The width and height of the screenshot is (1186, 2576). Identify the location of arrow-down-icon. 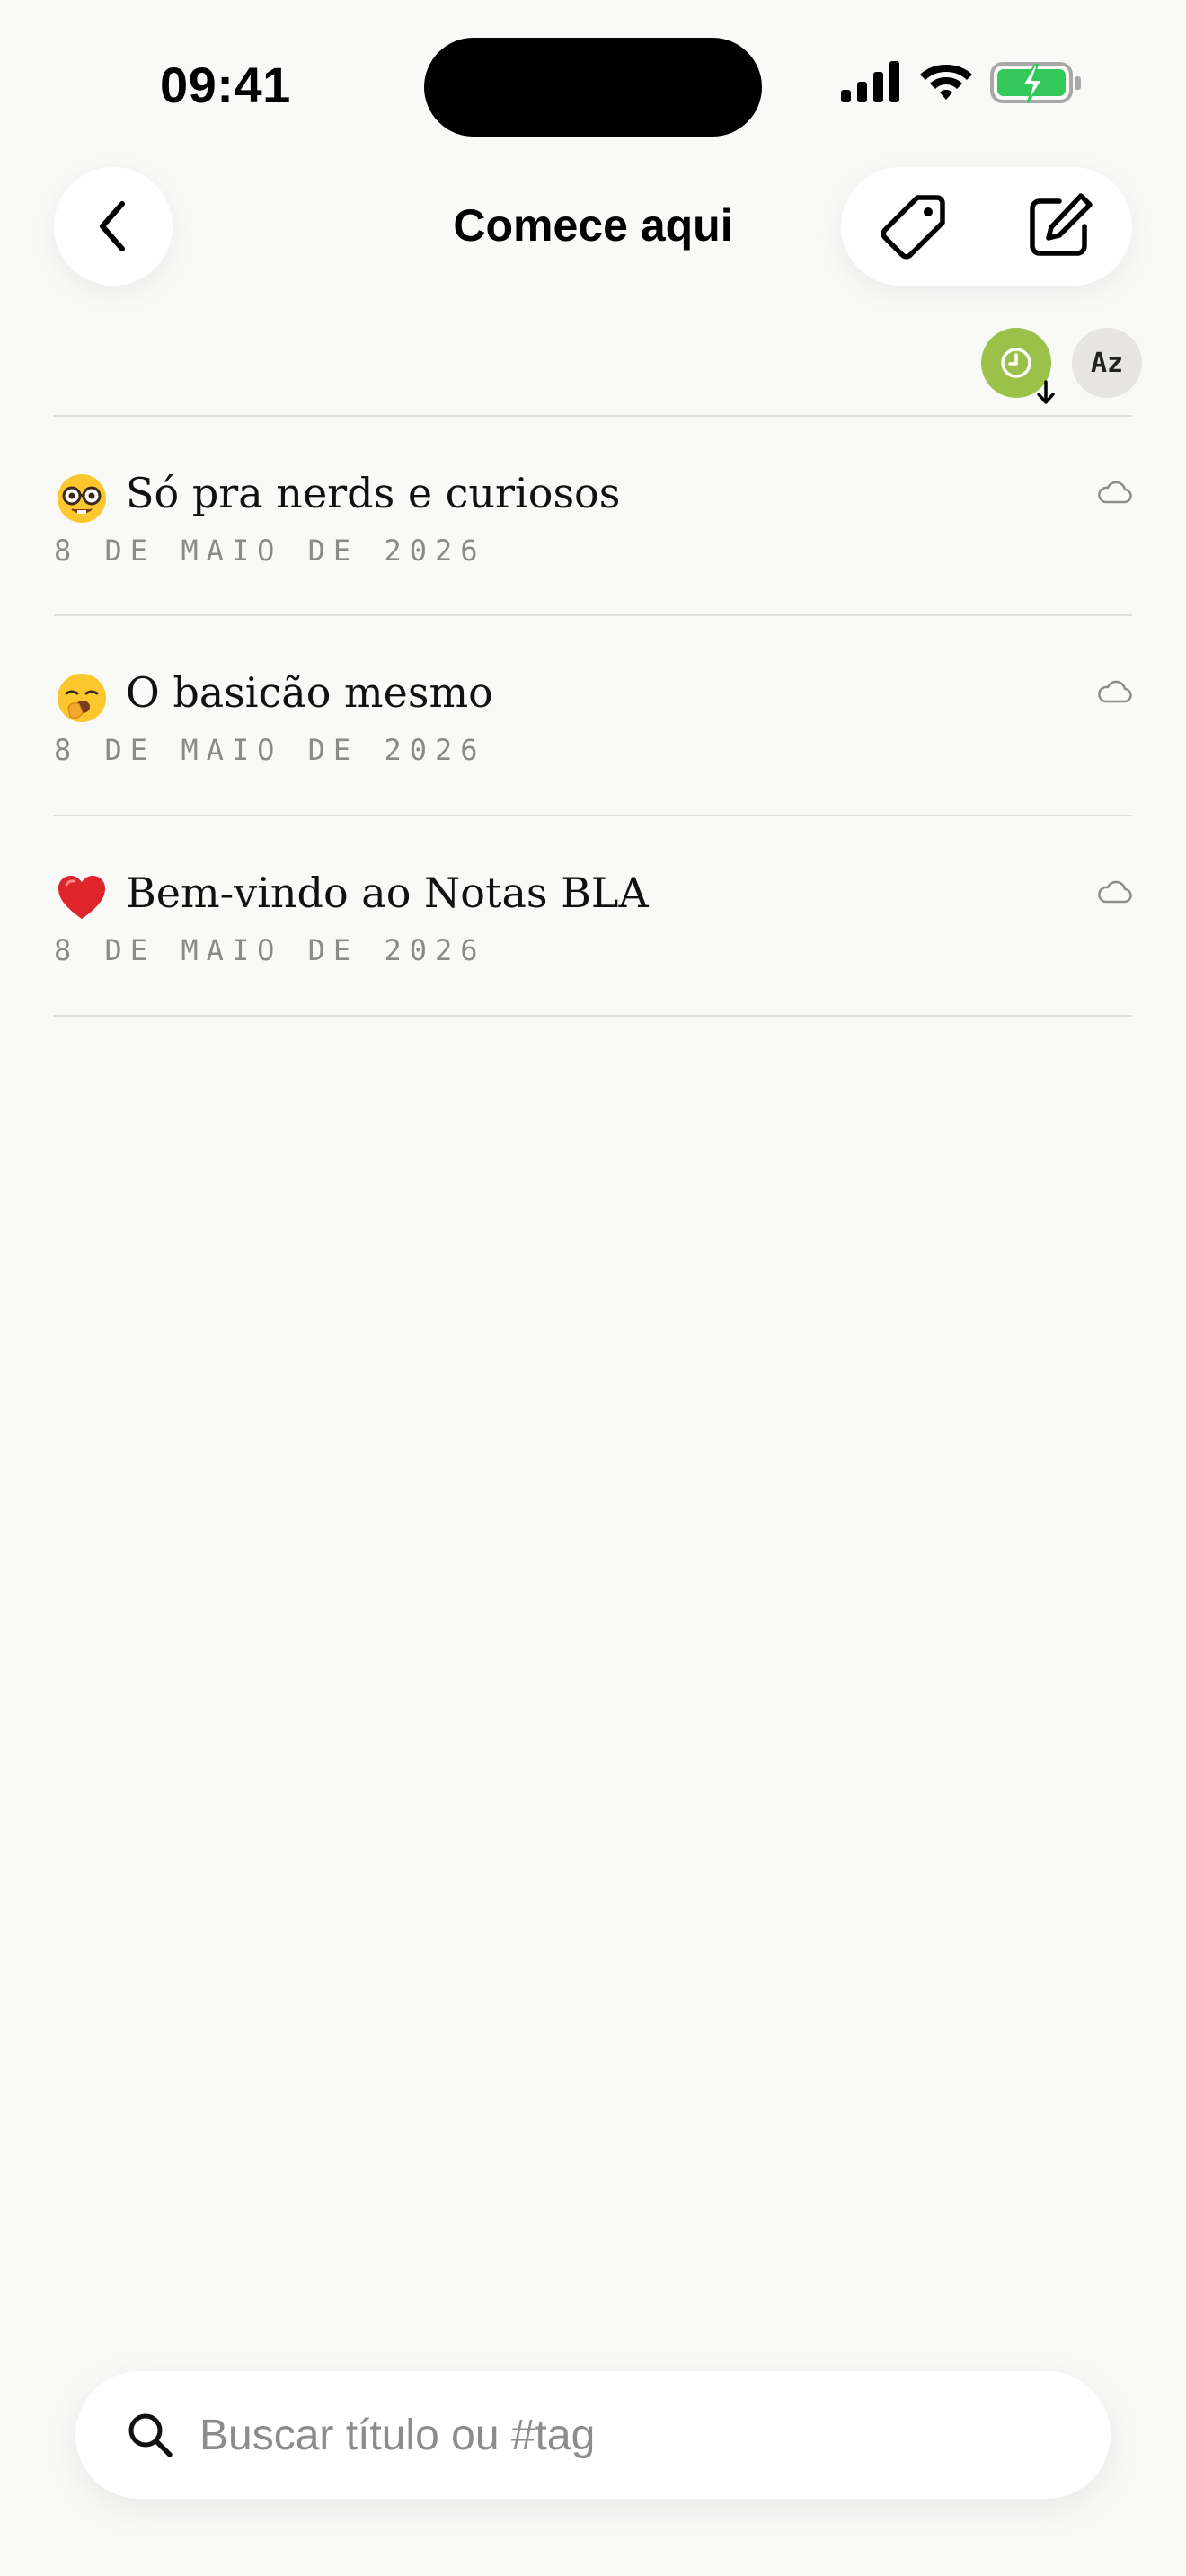
(1046, 392).